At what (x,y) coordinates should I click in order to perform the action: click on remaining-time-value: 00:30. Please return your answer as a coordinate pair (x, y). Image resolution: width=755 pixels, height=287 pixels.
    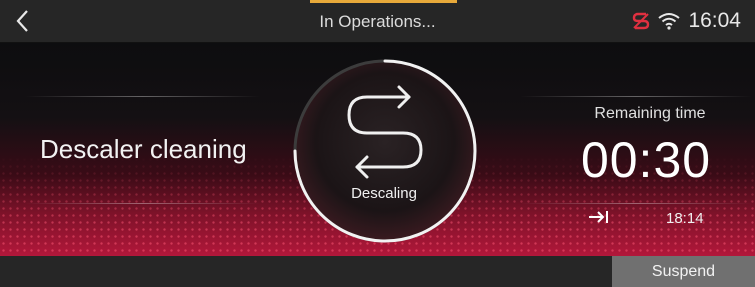
    Looking at the image, I should click on (646, 160).